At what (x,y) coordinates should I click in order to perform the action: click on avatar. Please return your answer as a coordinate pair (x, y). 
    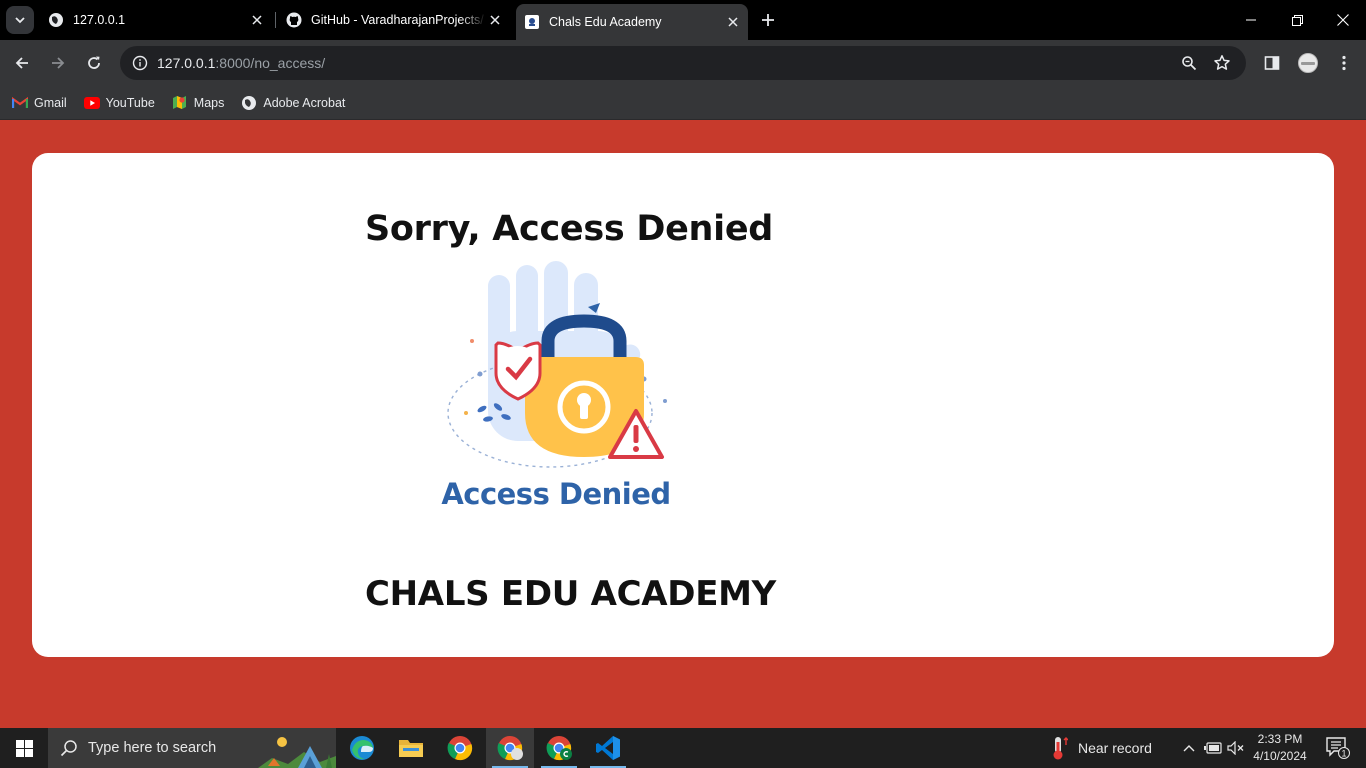
    Looking at the image, I should click on (1308, 63).